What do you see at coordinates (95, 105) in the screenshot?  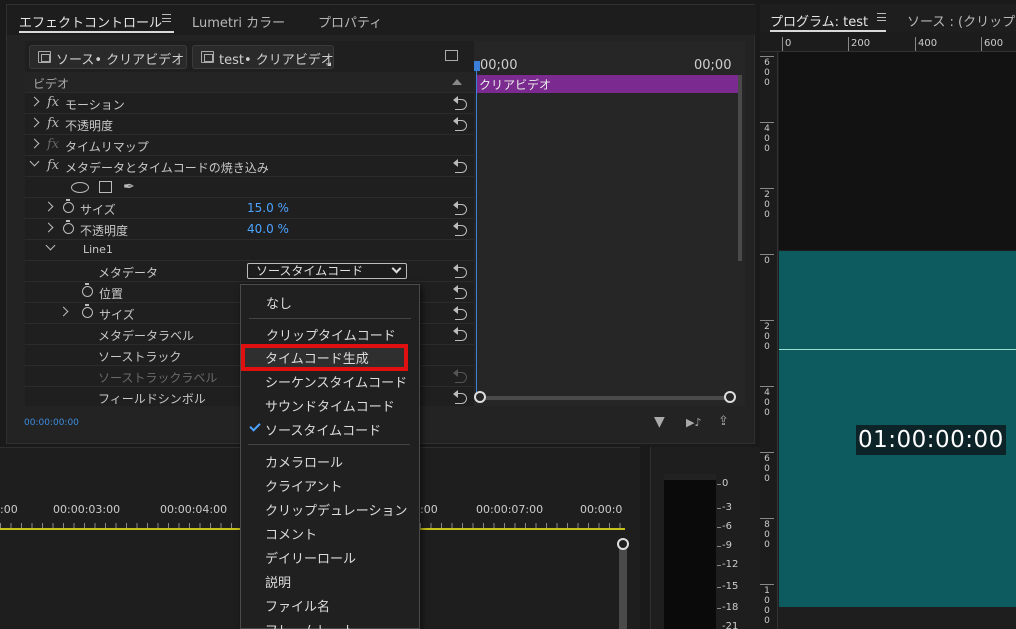 I see `effect-label: モーション` at bounding box center [95, 105].